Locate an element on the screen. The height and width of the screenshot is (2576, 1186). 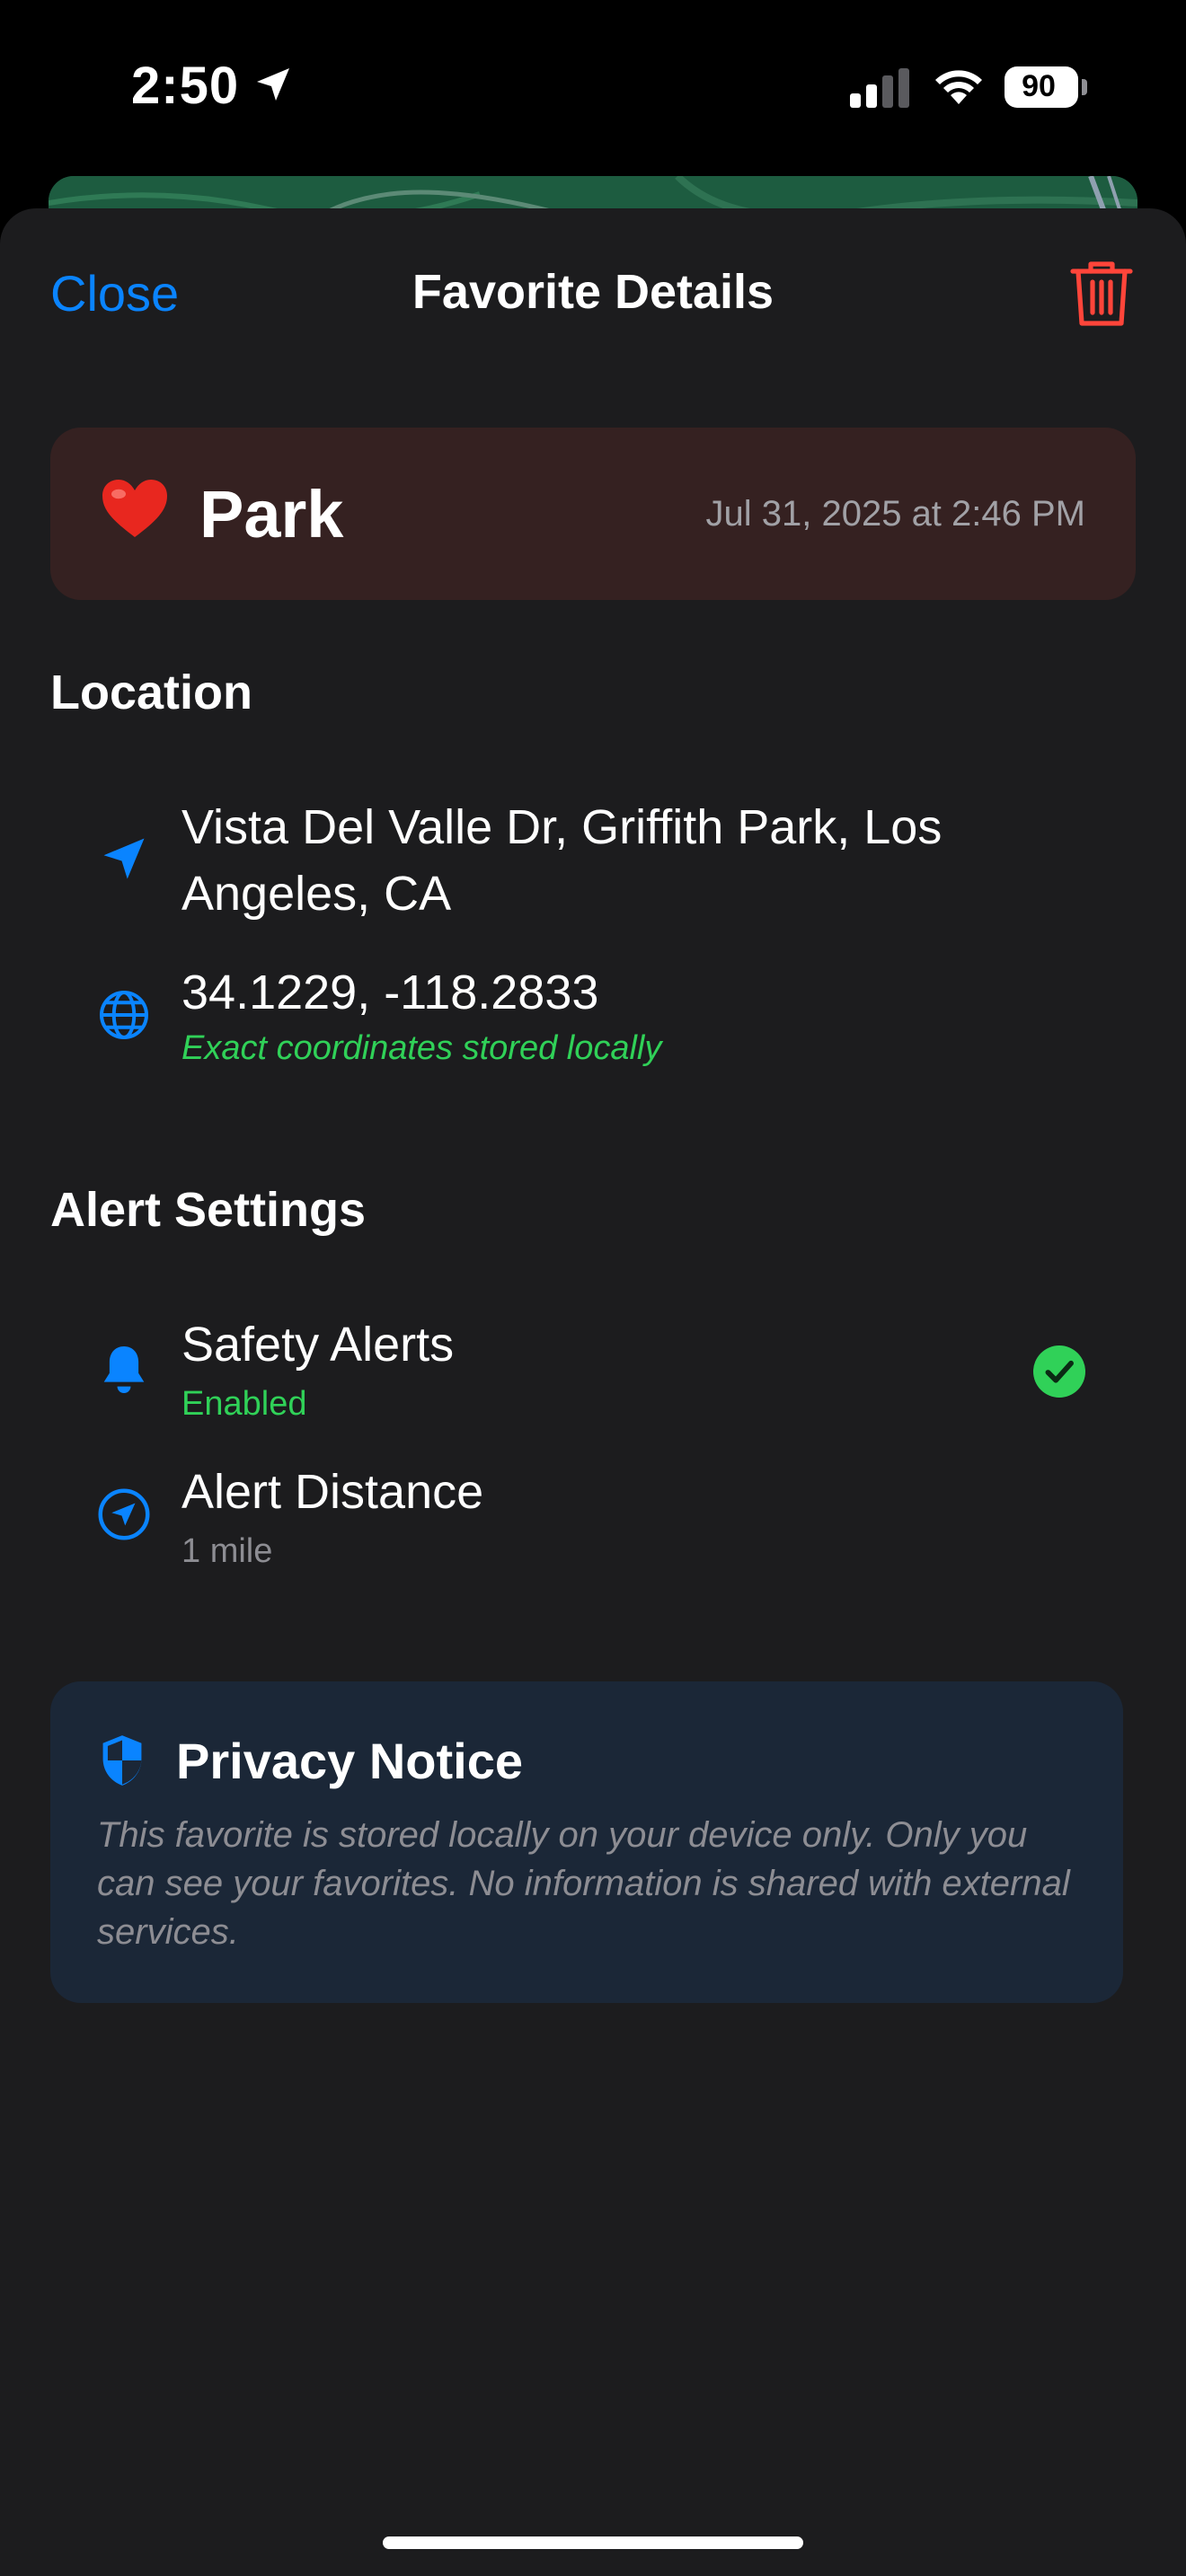
address-line-2: Angeles, CA is located at coordinates (316, 894).